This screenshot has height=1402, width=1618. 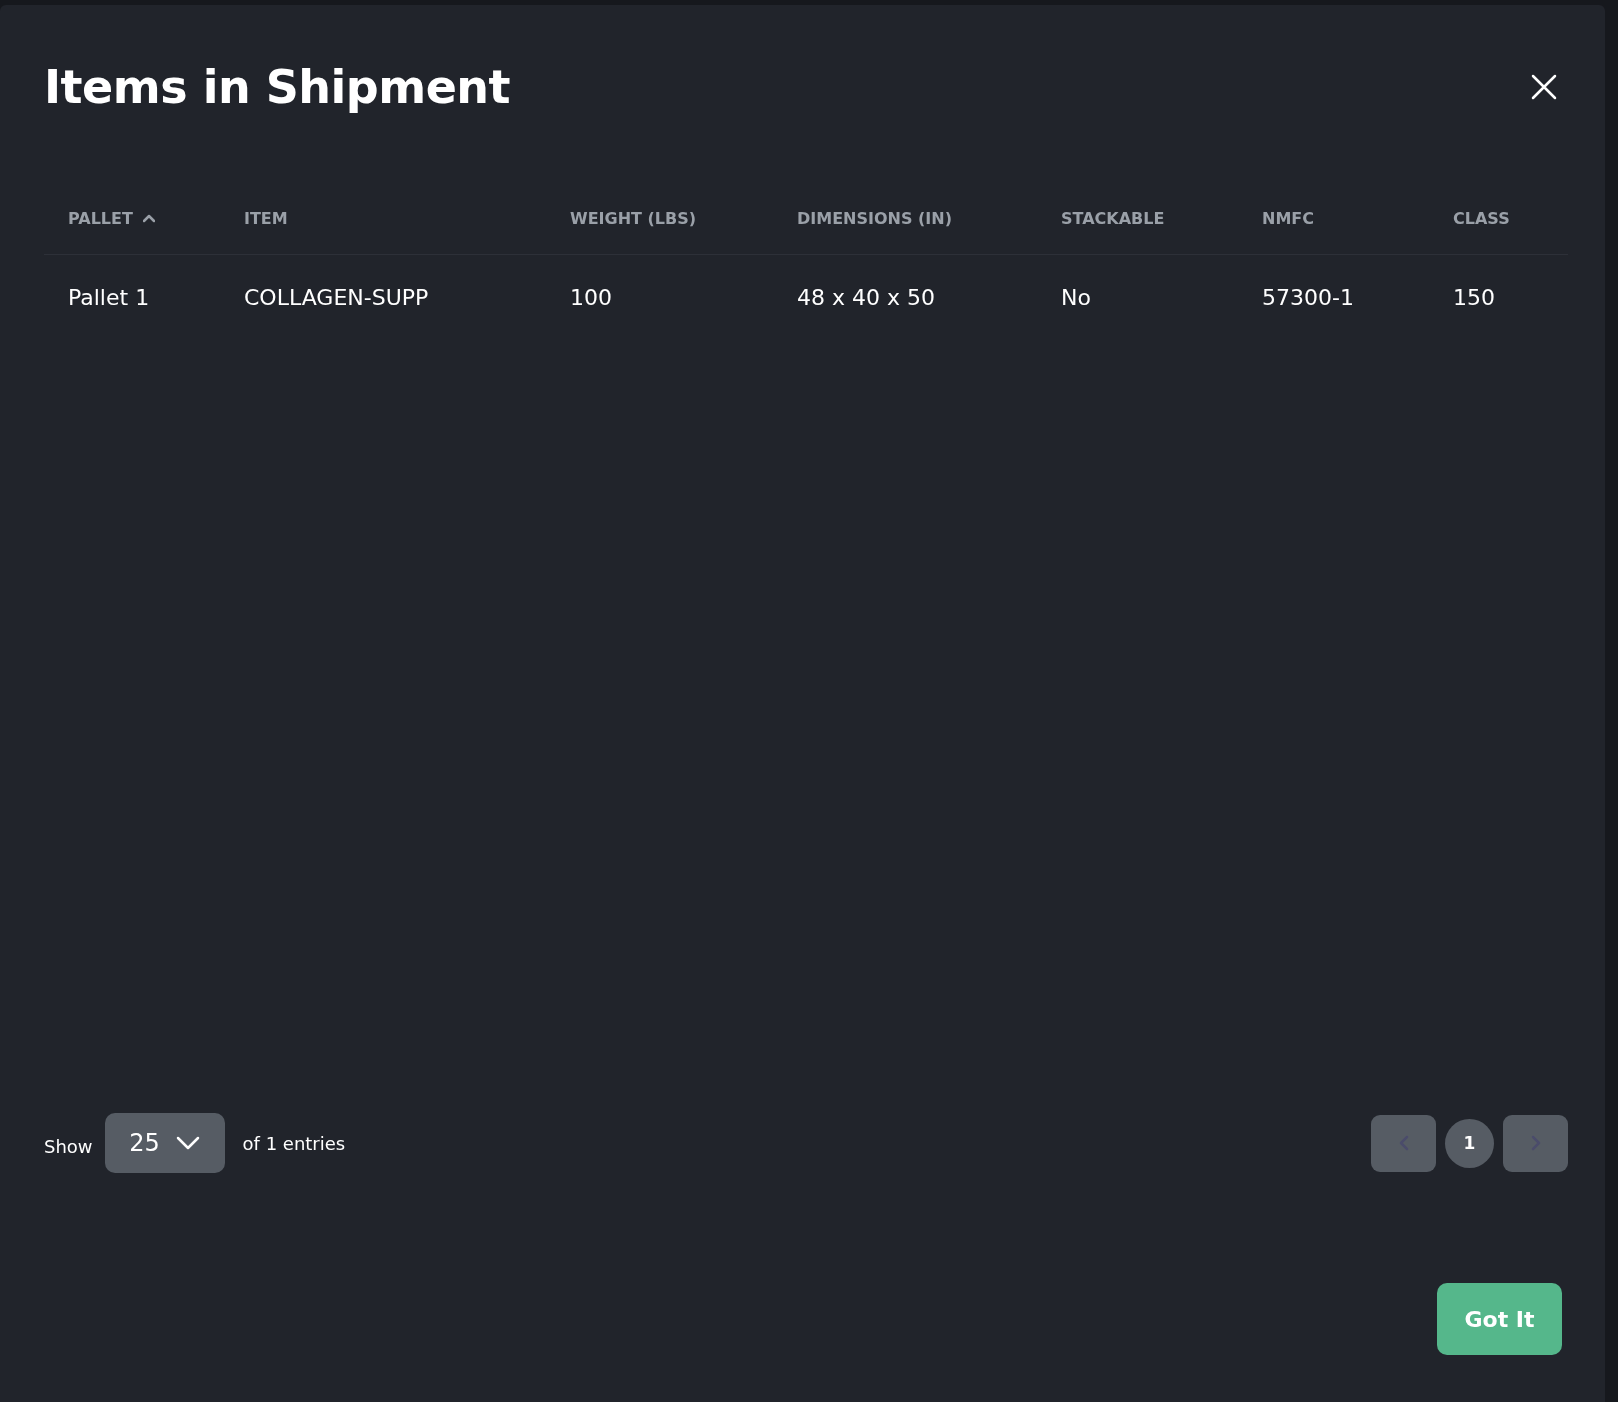 I want to click on sort-icon, so click(x=148, y=218).